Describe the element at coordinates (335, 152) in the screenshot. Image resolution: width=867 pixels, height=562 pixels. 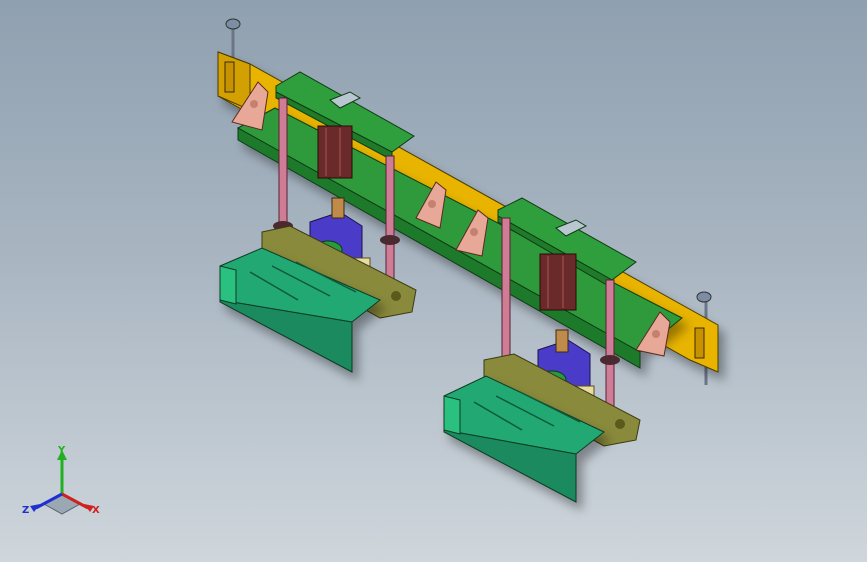
I see `left-cylinder` at that location.